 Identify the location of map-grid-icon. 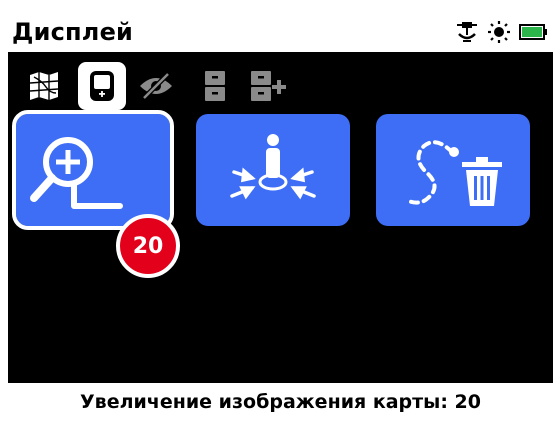
(44, 86).